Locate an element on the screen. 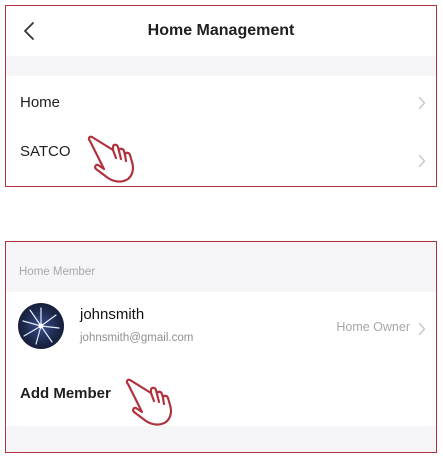 The image size is (443, 457). member-row: johnsmith johnsmith@gmail.com Home Owner is located at coordinates (221, 327).